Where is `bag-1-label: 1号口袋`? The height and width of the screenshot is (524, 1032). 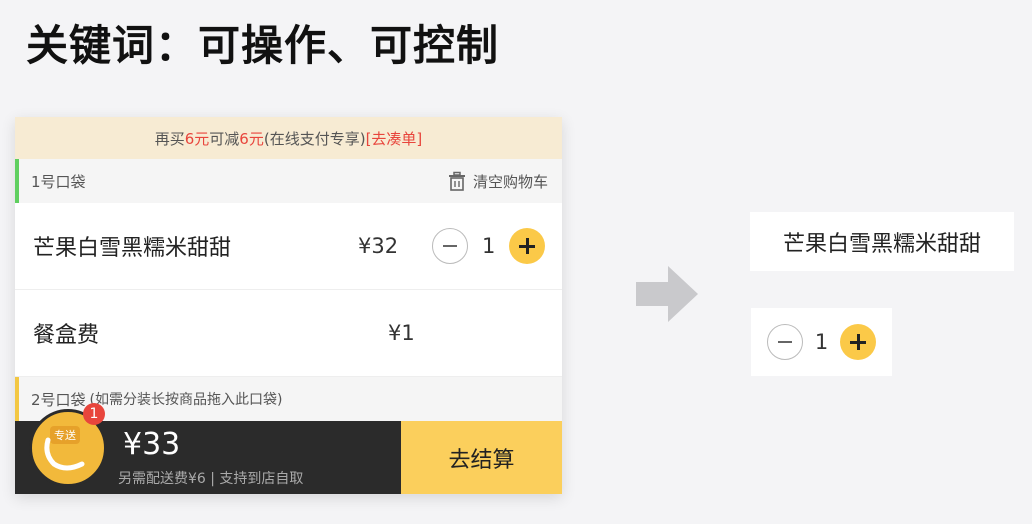 bag-1-label: 1号口袋 is located at coordinates (58, 181).